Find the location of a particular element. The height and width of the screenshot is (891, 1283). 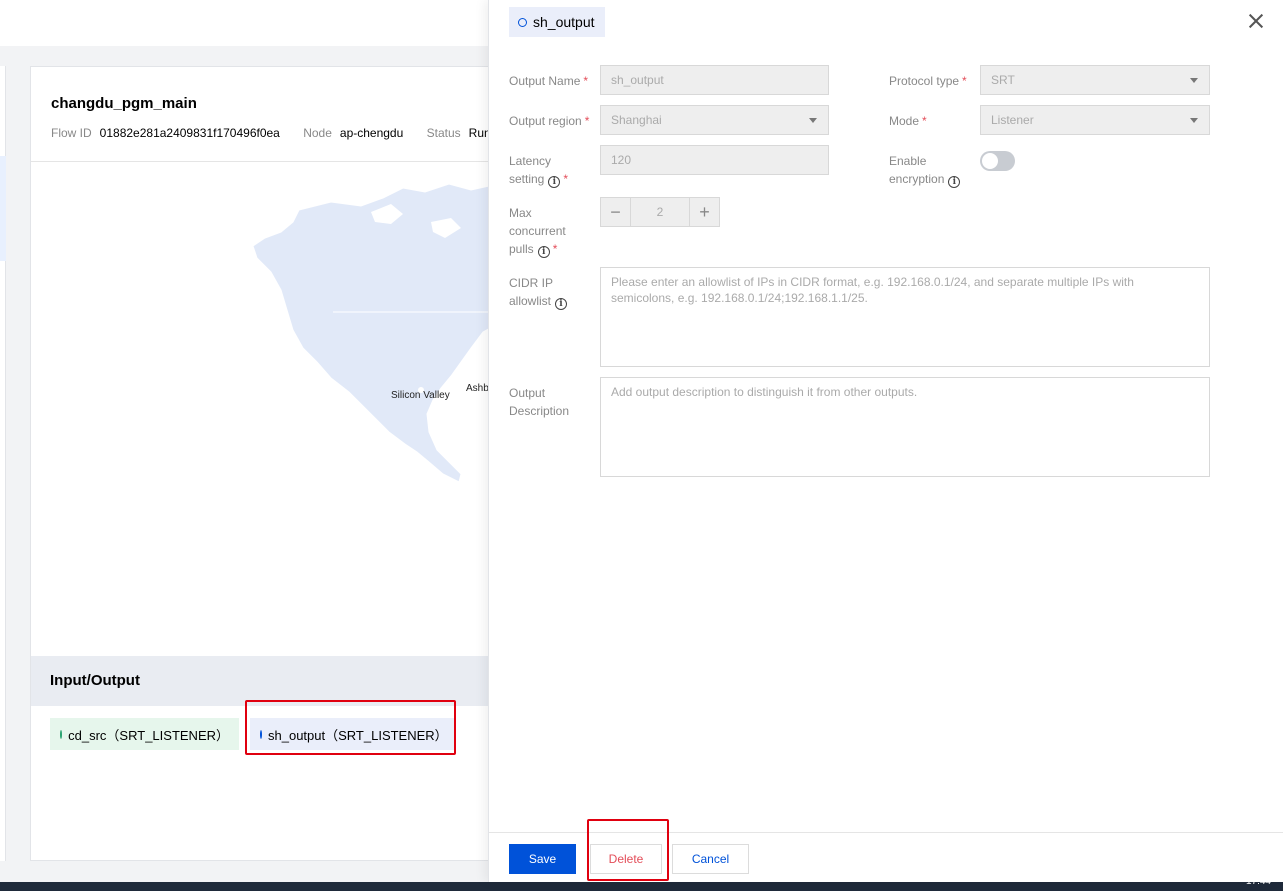

io-title: Input/Output is located at coordinates (95, 680).